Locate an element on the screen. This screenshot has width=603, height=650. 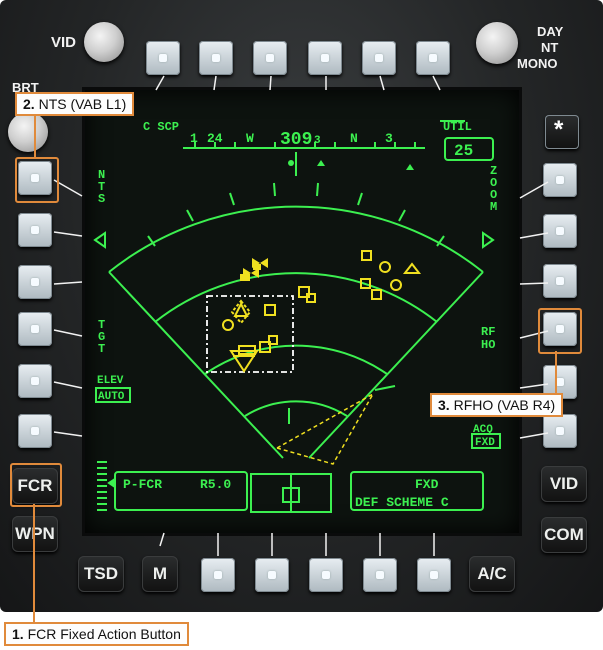
acq-label: ACQ is located at coordinates (483, 430).